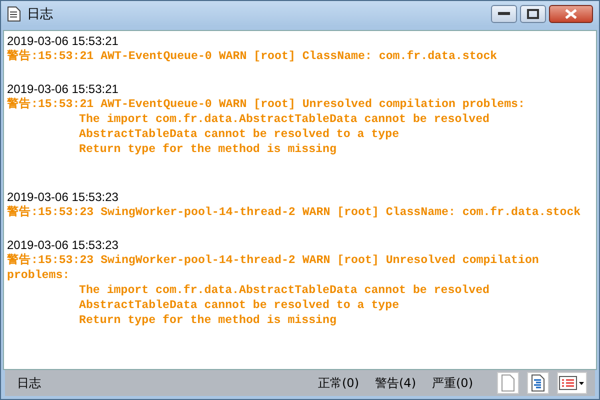 This screenshot has width=600, height=400. I want to click on list-dropdown-button, so click(572, 383).